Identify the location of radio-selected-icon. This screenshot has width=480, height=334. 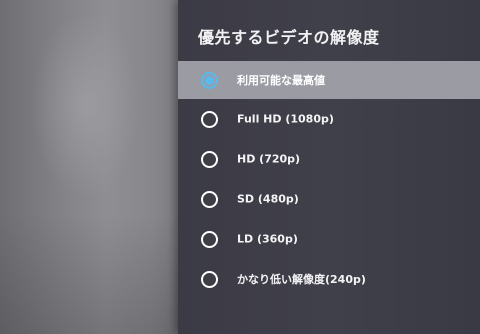
(209, 80).